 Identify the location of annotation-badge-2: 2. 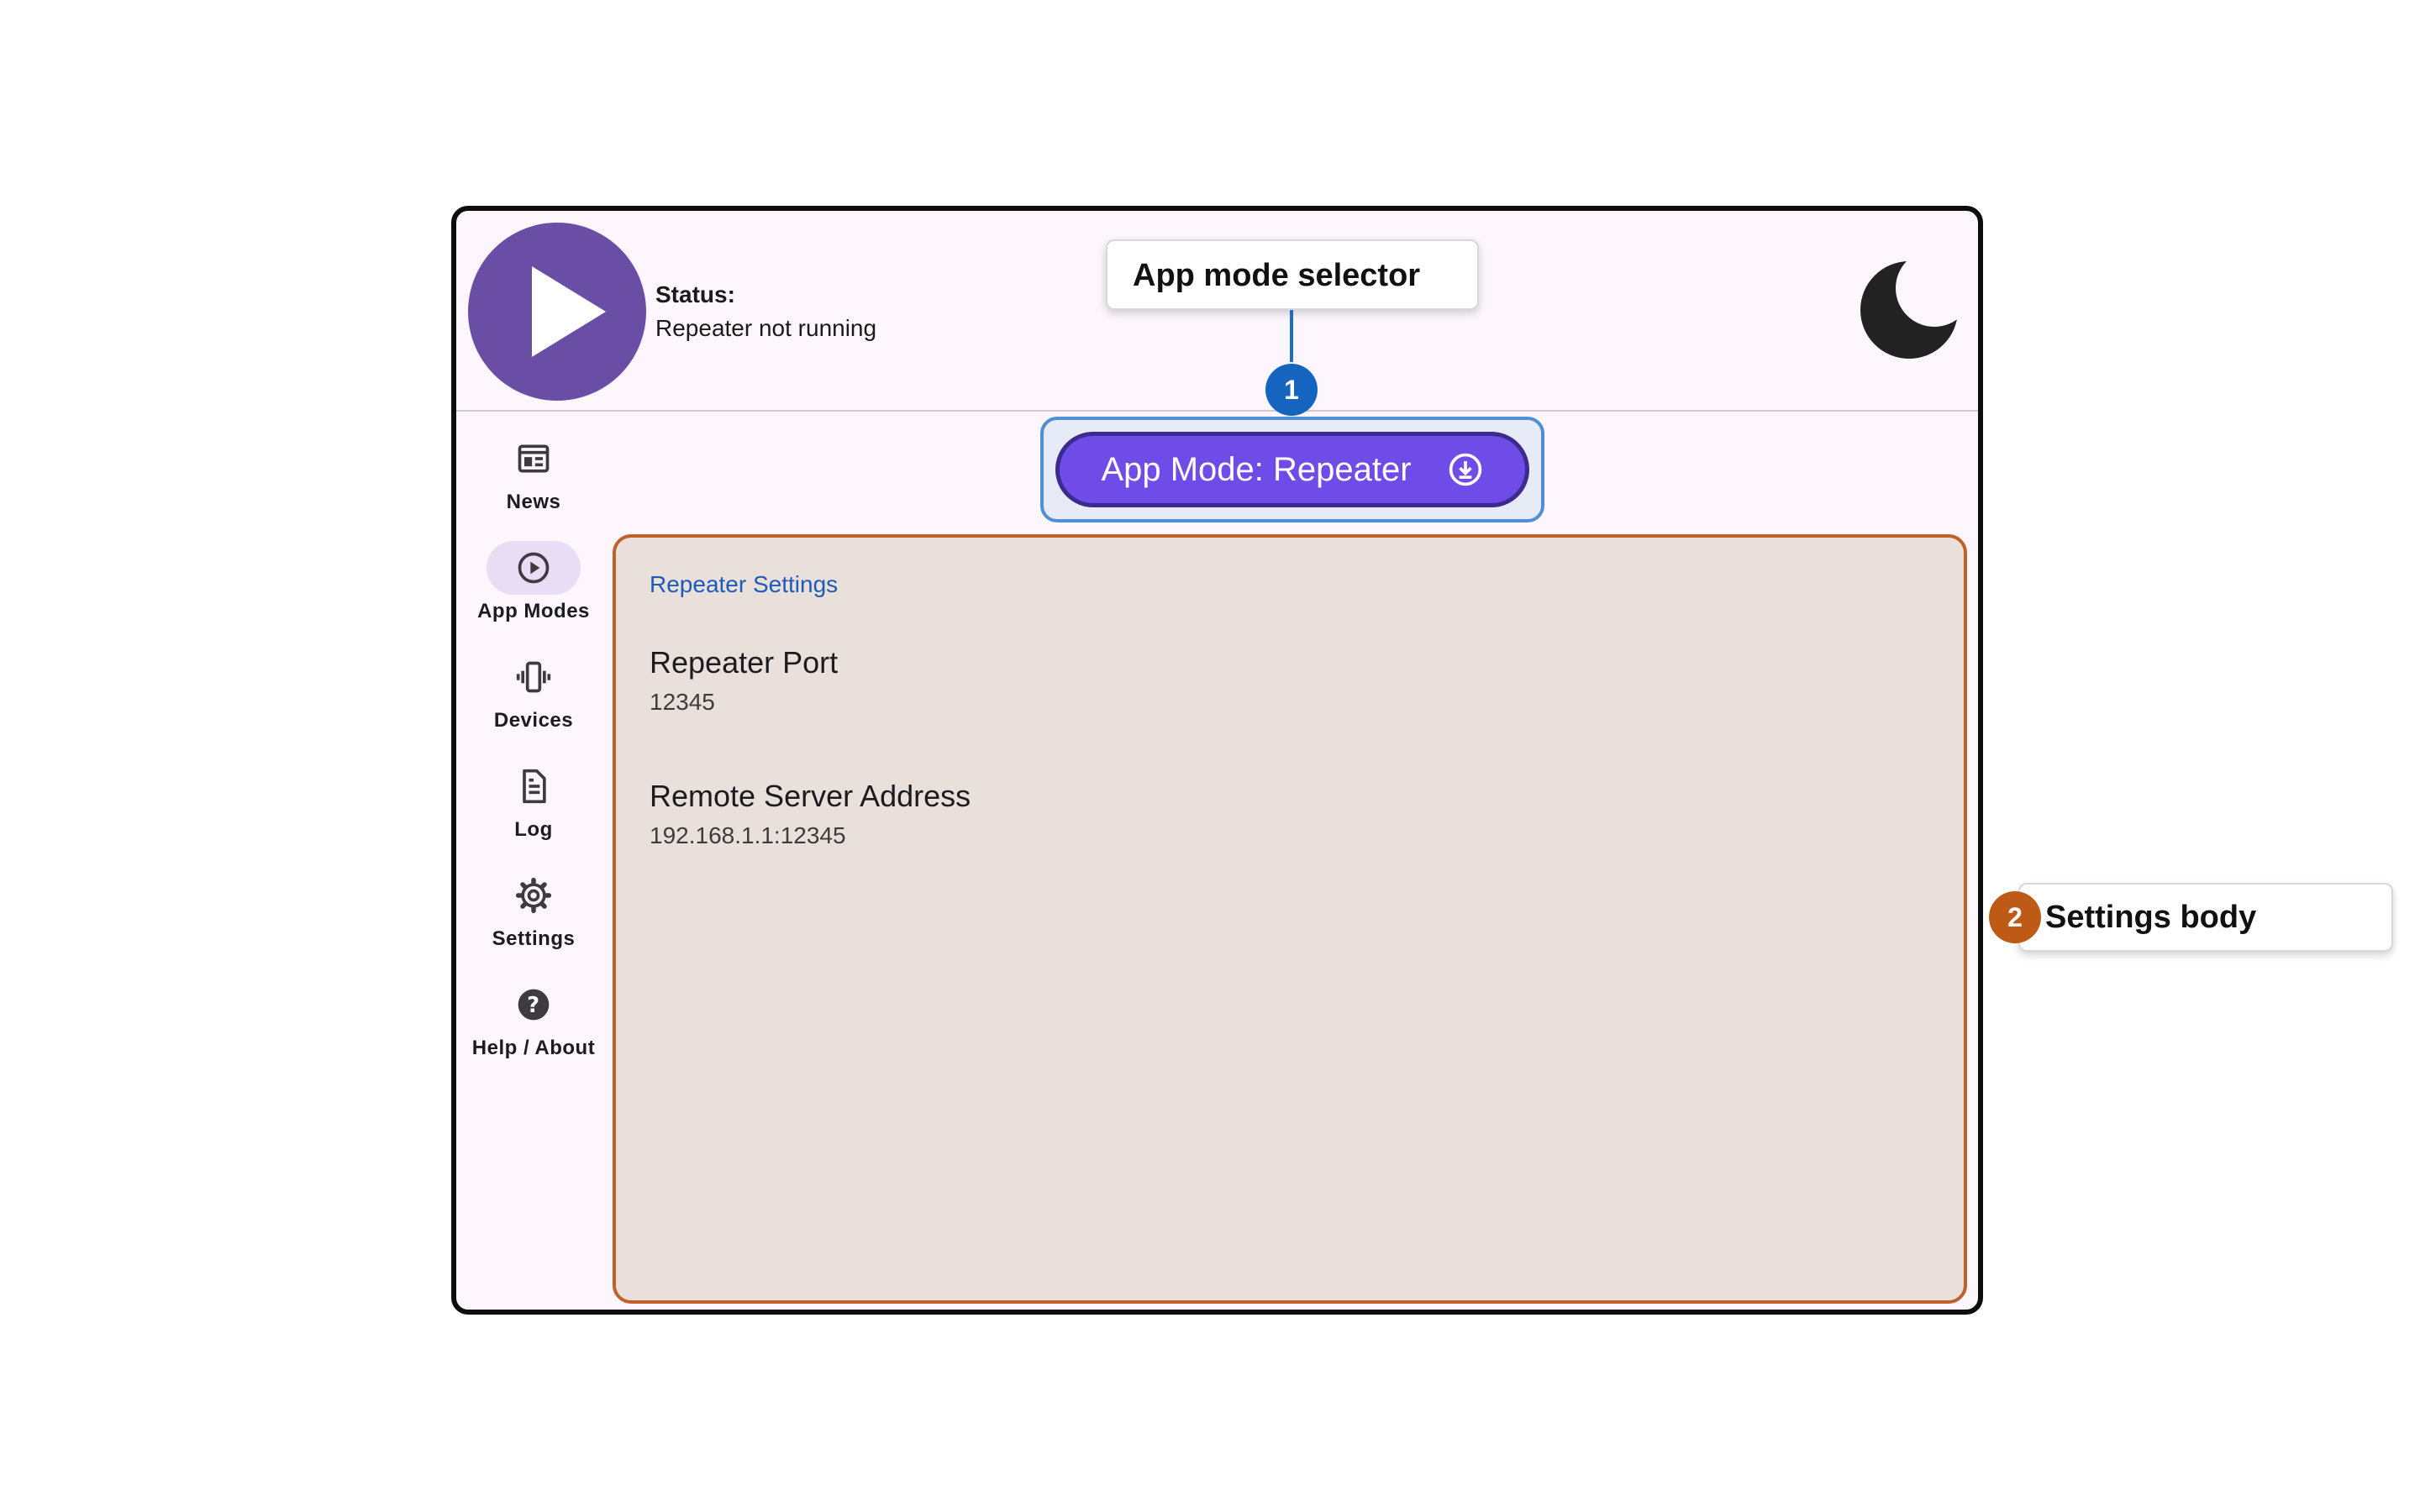
(2015, 917).